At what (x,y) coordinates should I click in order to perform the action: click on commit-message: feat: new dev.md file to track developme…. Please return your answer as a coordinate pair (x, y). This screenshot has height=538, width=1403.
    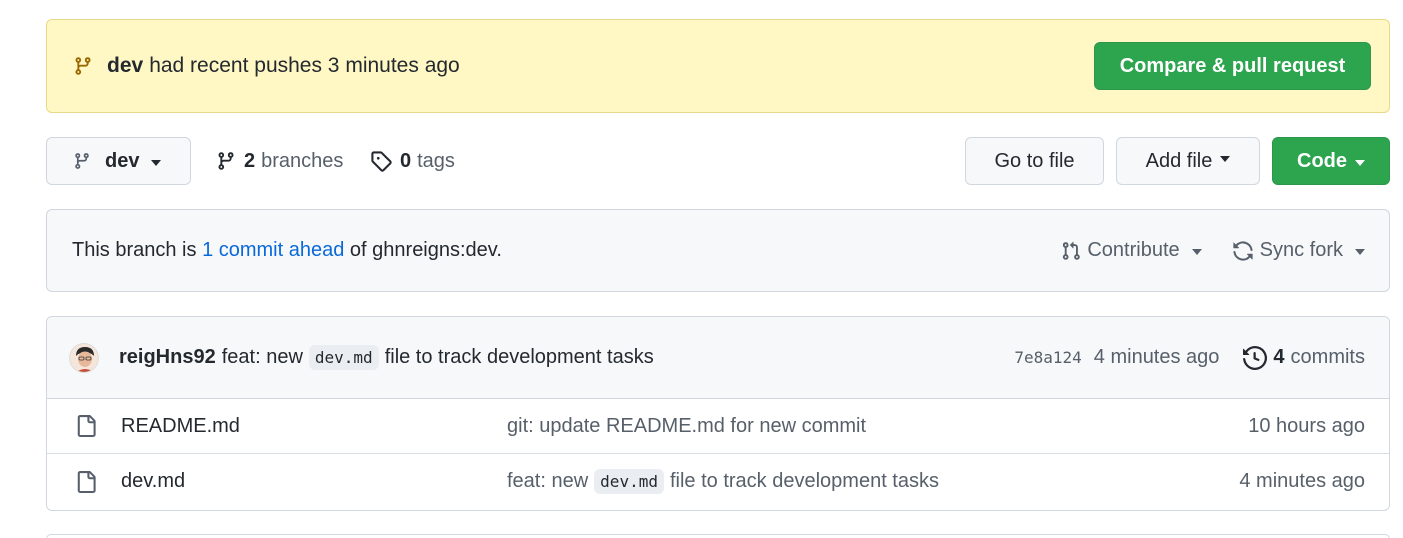
    Looking at the image, I should click on (438, 357).